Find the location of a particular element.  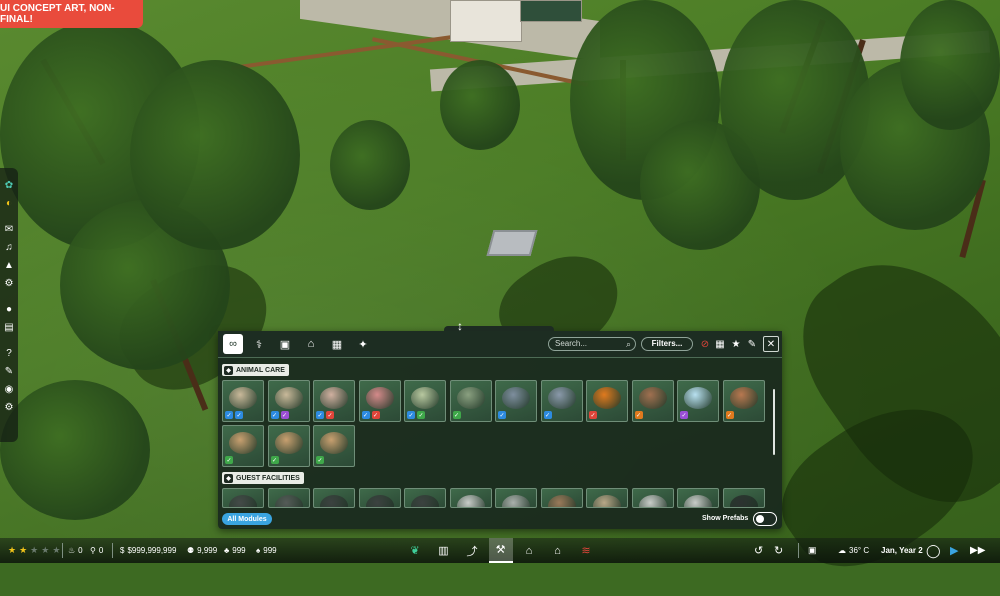

pin-button: ✎ is located at coordinates (752, 344).